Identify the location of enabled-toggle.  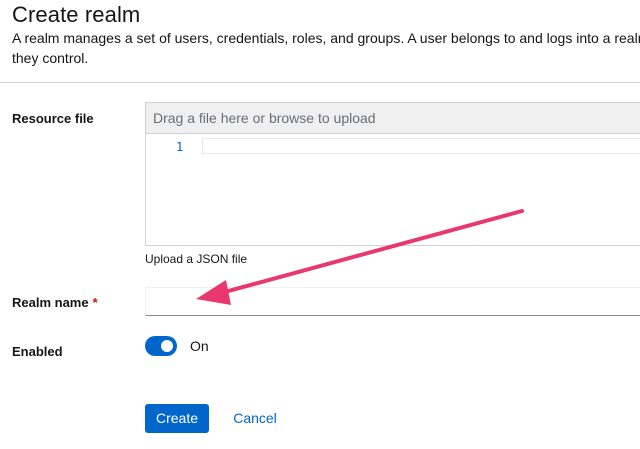
(161, 346).